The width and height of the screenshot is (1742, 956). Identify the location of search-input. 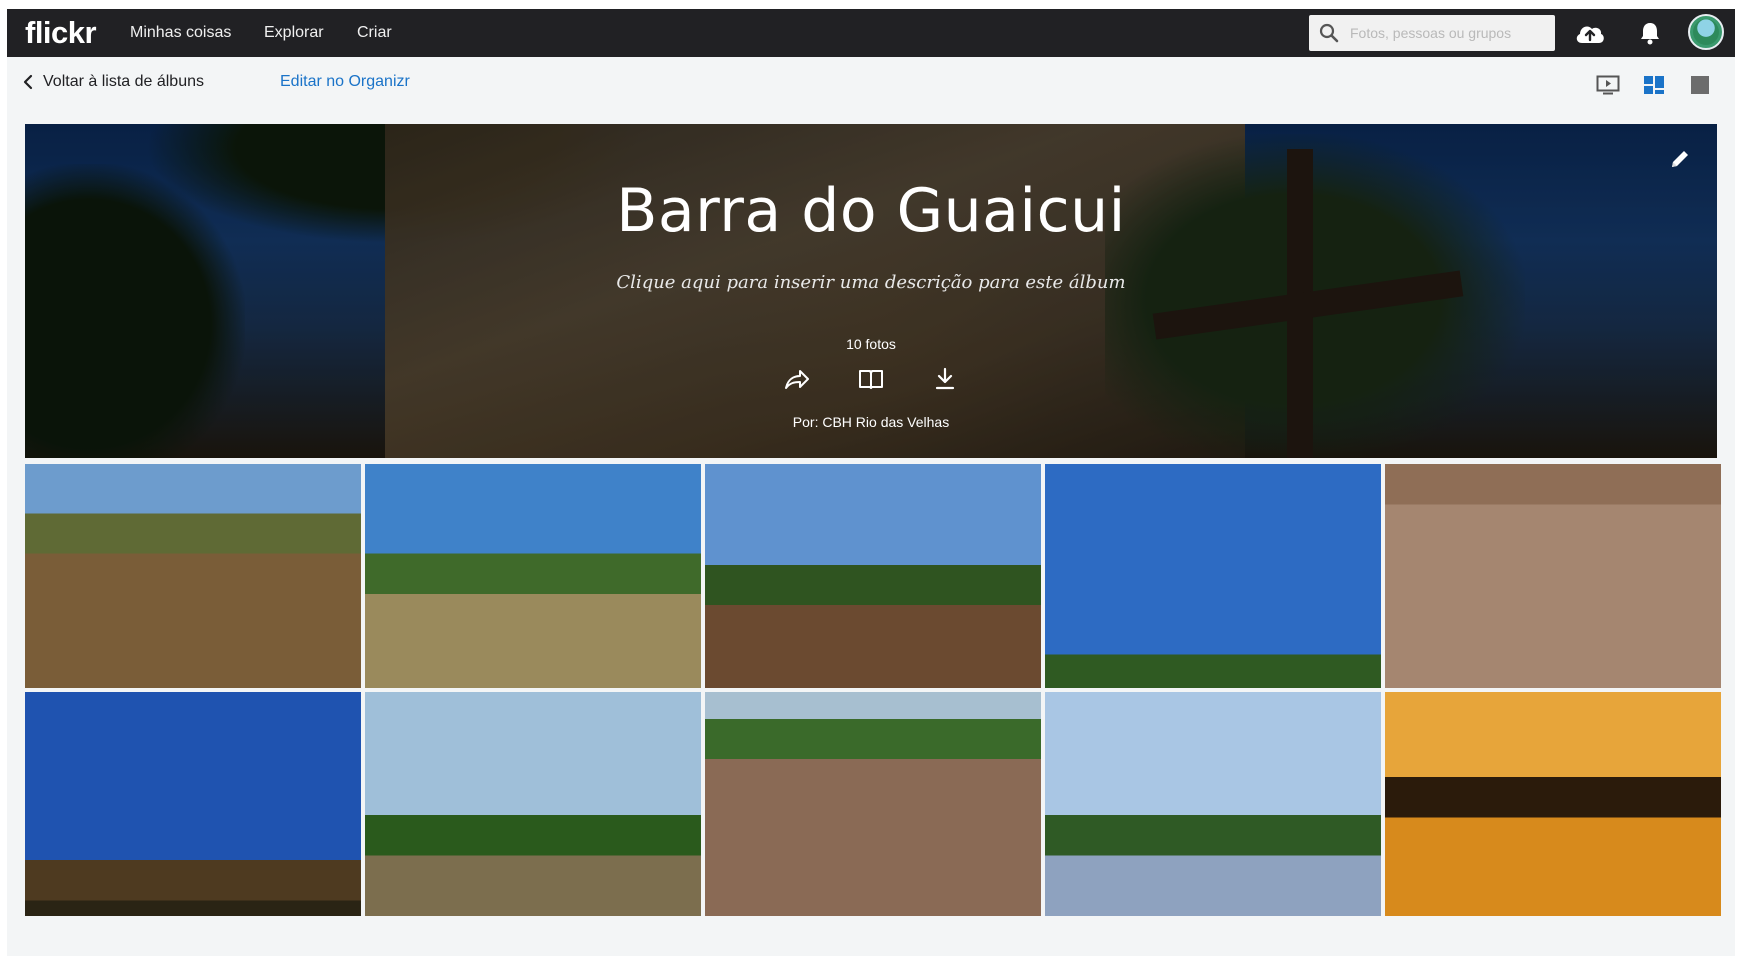
(1450, 33).